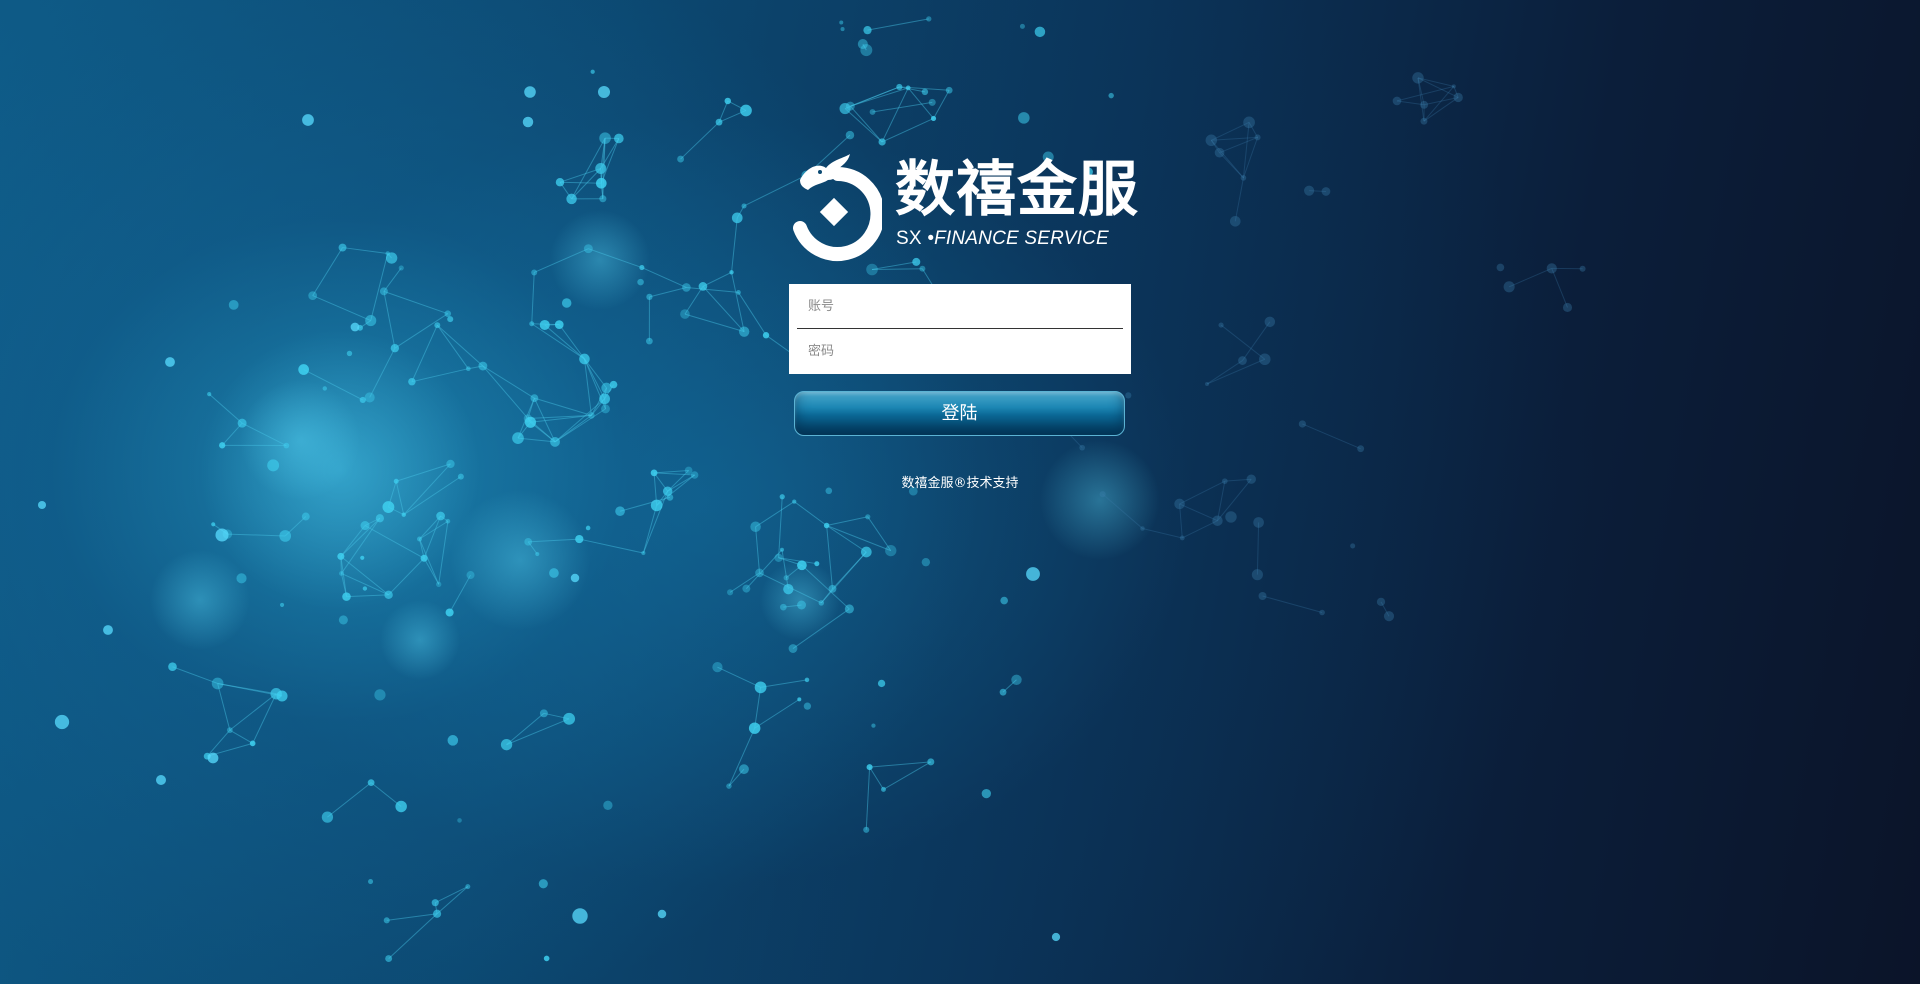  What do you see at coordinates (960, 351) in the screenshot?
I see `password-input` at bounding box center [960, 351].